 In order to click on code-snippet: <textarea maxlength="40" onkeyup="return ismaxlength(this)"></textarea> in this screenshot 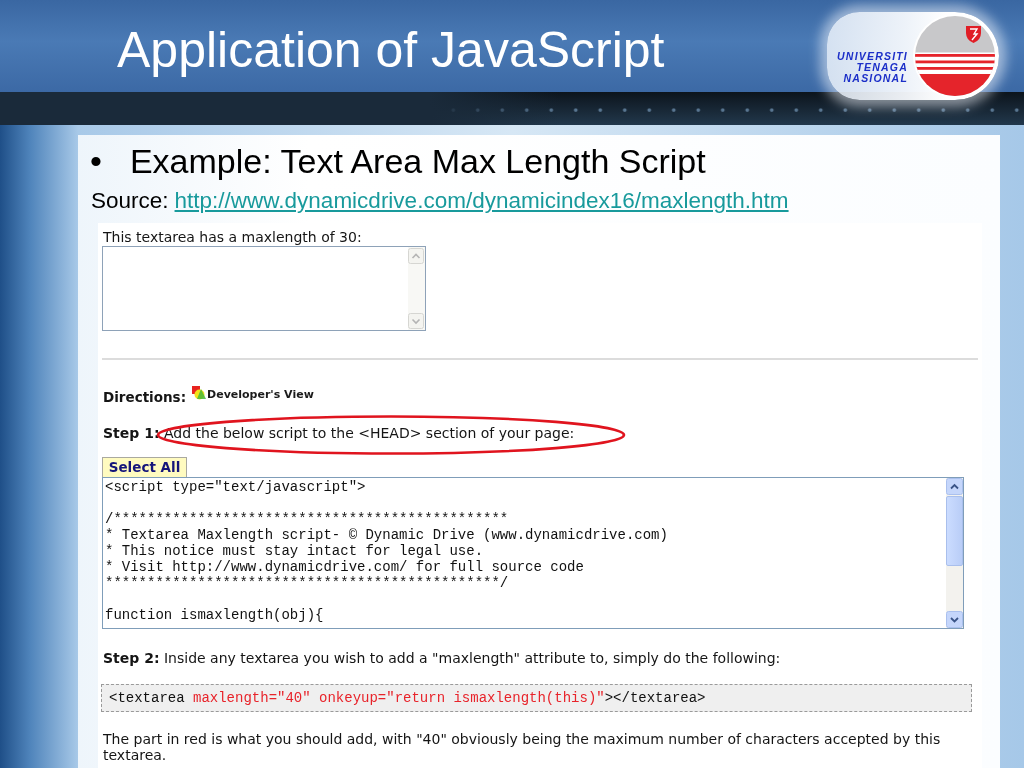, I will do `click(536, 697)`.